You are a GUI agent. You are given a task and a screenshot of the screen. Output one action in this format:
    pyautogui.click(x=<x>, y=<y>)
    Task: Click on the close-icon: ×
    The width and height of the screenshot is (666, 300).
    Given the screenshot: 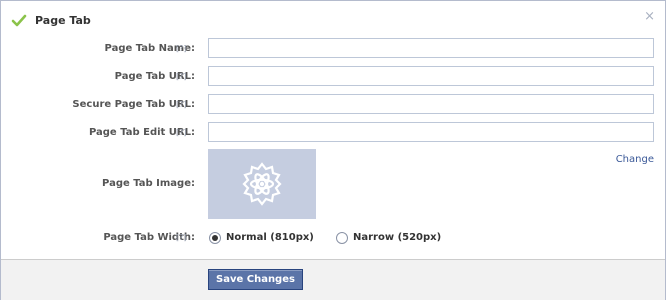 What is the action you would take?
    pyautogui.click(x=649, y=16)
    